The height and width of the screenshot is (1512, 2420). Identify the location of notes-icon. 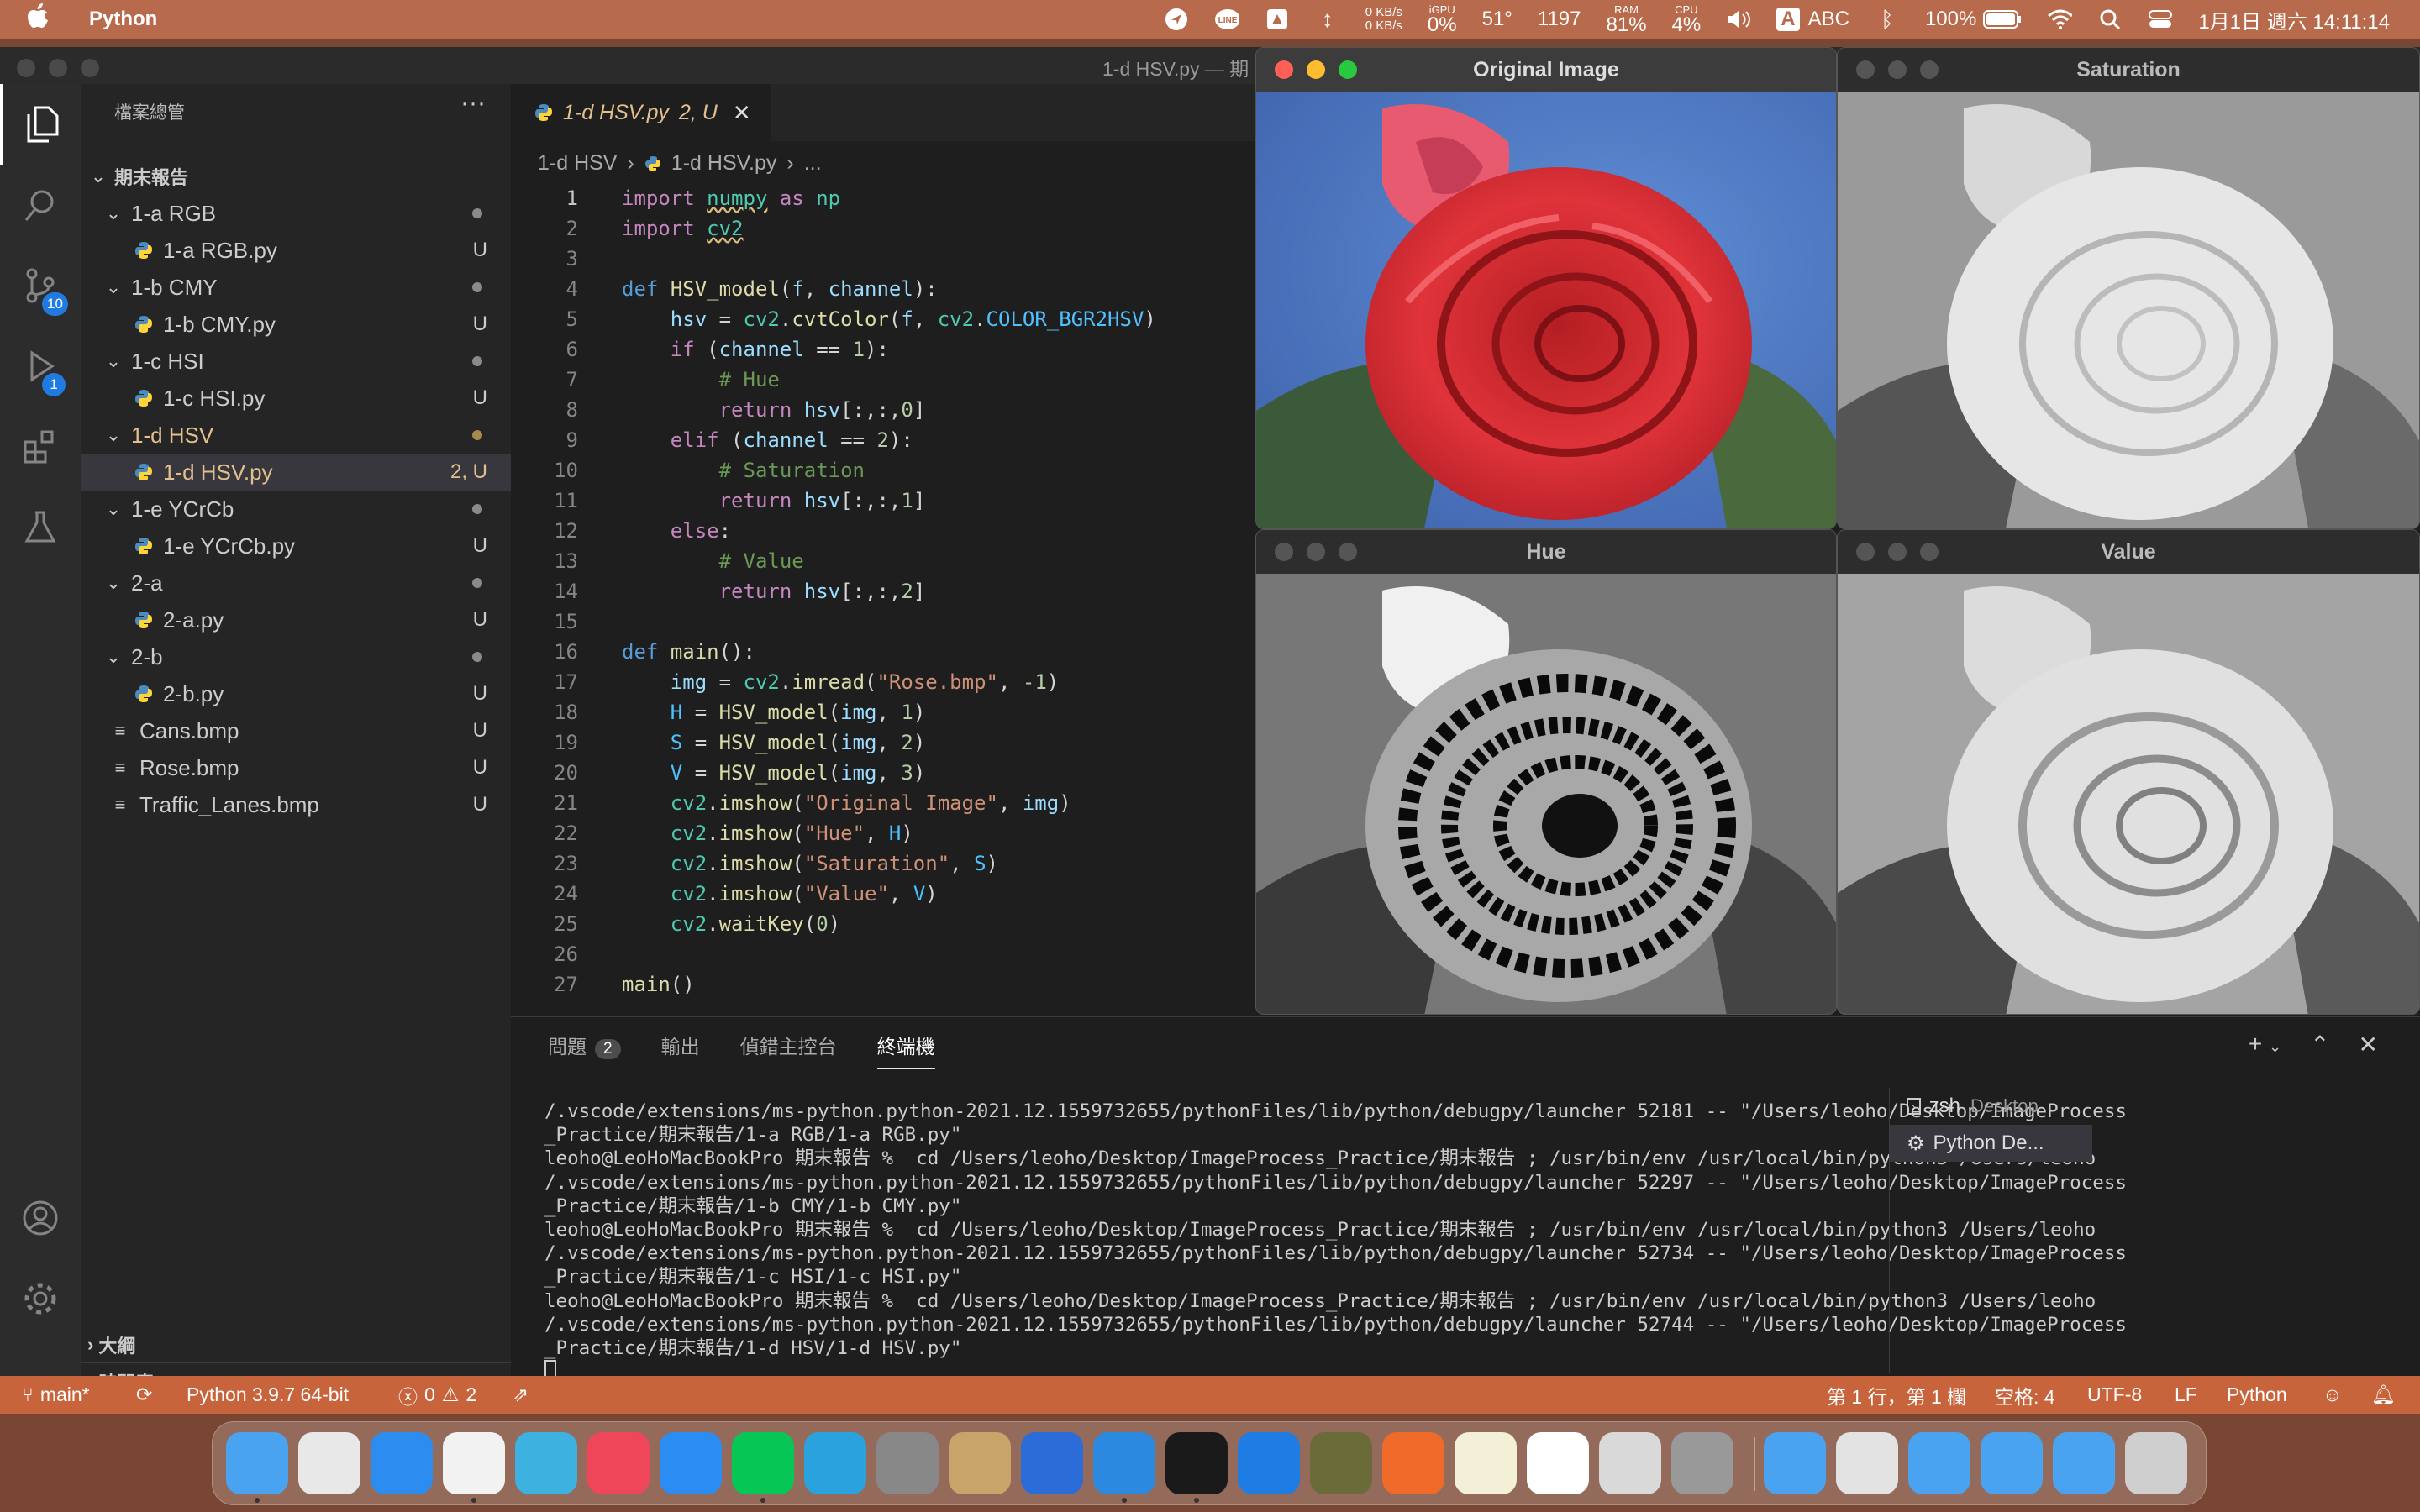
(1486, 1463).